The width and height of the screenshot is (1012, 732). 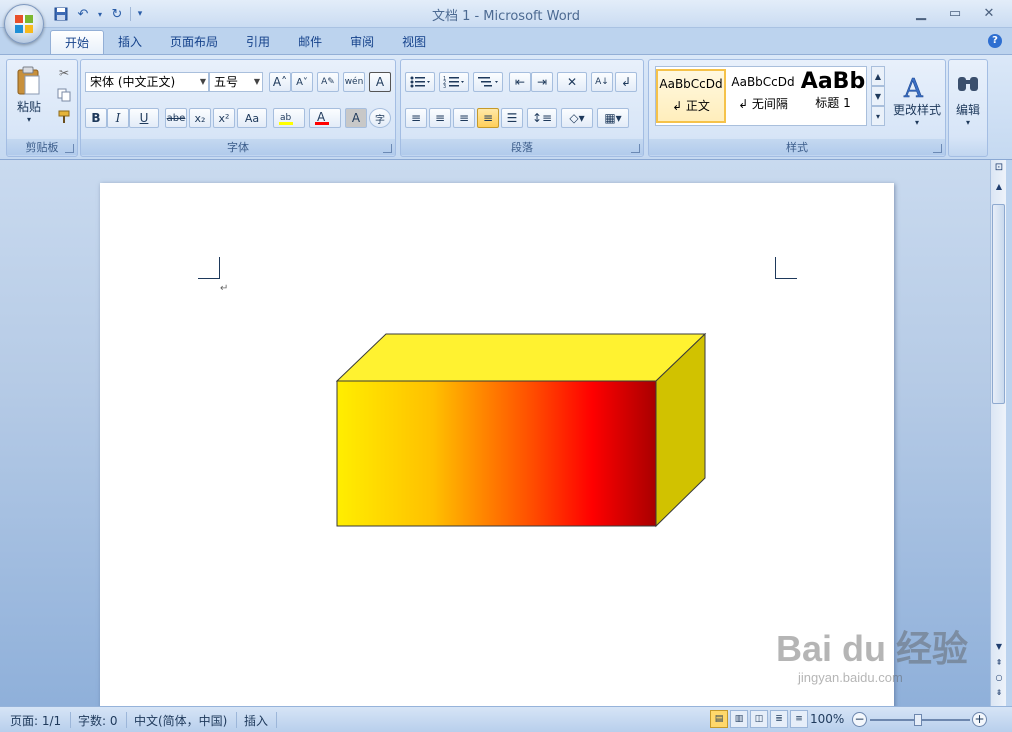 What do you see at coordinates (999, 648) in the screenshot?
I see `scroll-down-icon: ▼` at bounding box center [999, 648].